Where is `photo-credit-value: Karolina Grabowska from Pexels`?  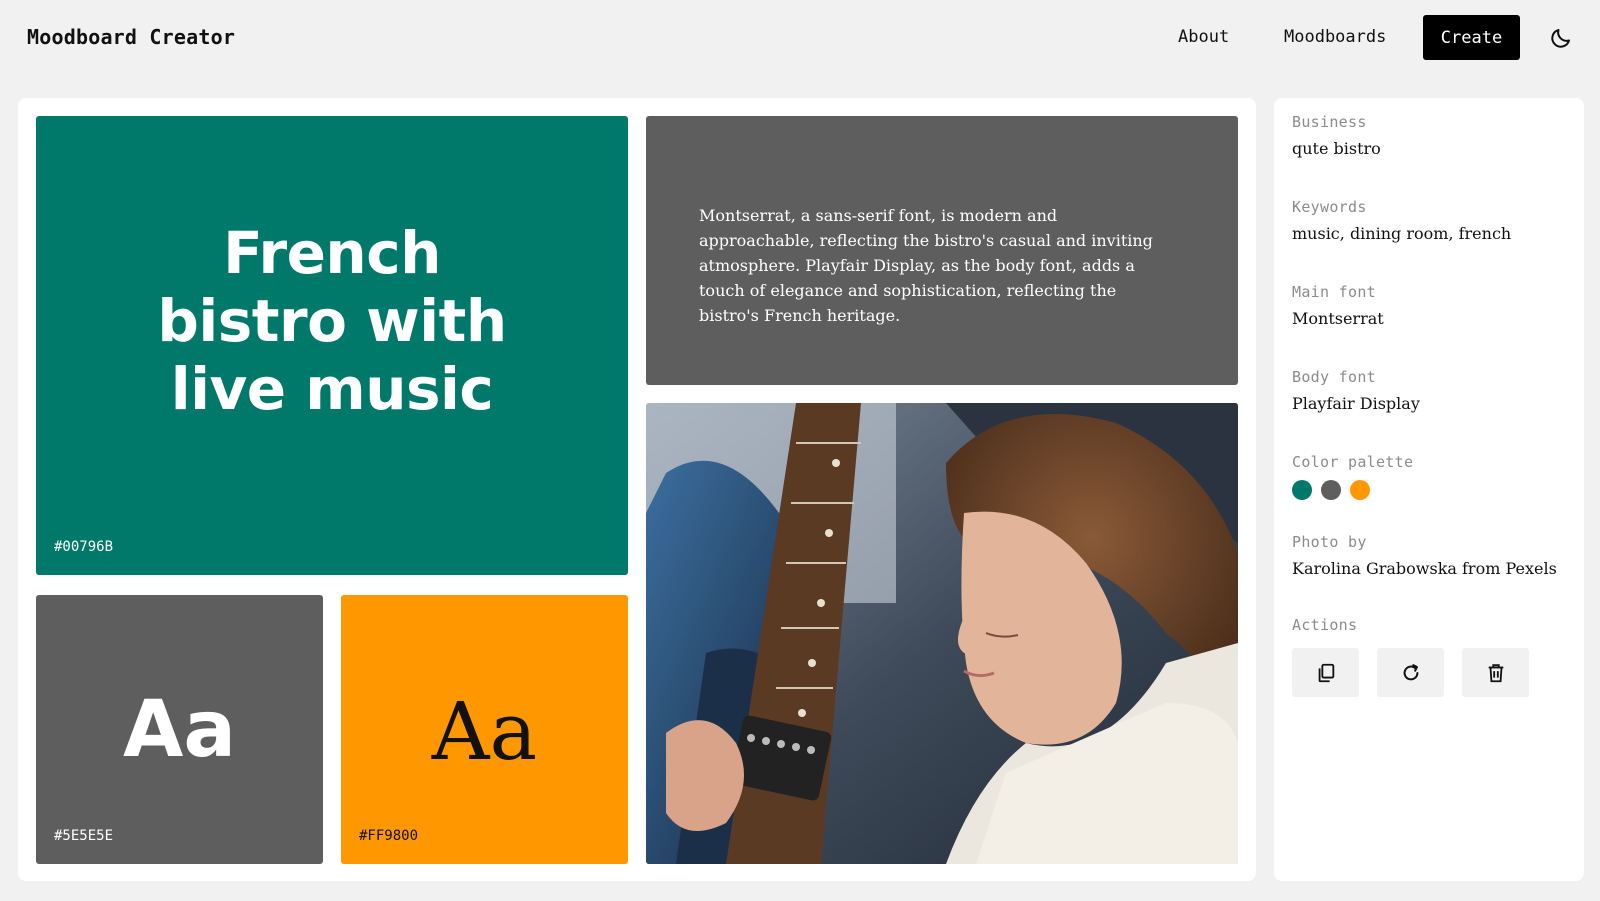
photo-credit-value: Karolina Grabowska from Pexels is located at coordinates (1424, 568).